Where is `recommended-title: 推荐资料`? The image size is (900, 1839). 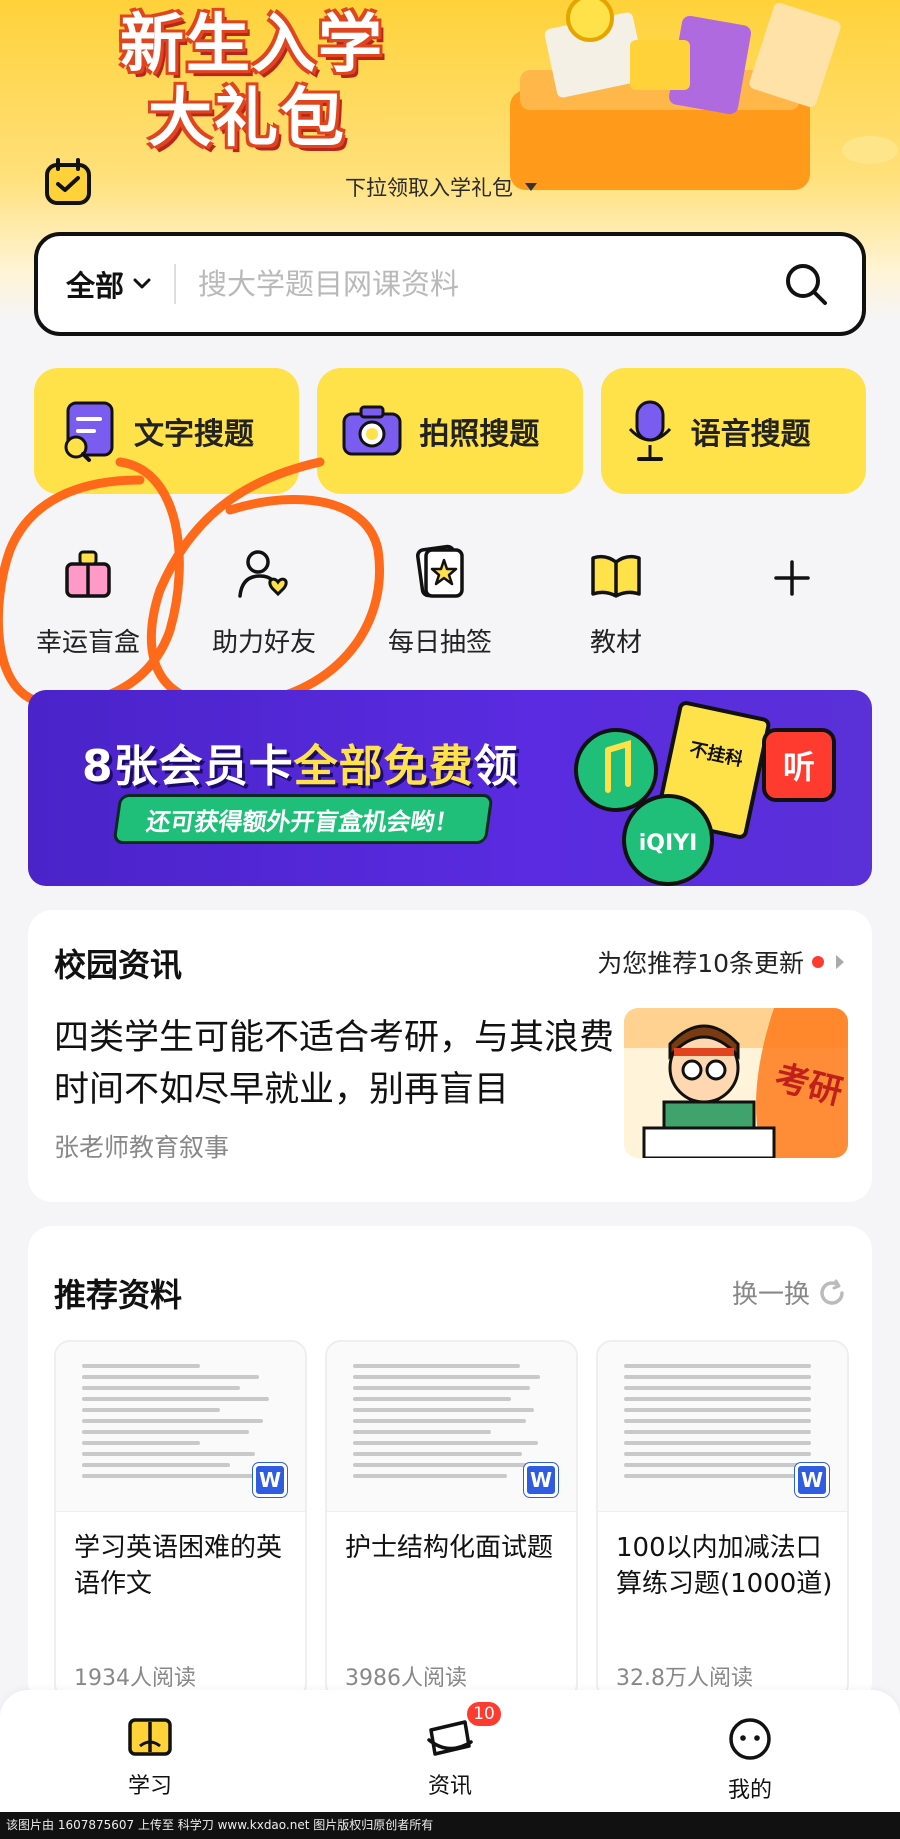
recommended-title: 推荐资料 is located at coordinates (118, 1295).